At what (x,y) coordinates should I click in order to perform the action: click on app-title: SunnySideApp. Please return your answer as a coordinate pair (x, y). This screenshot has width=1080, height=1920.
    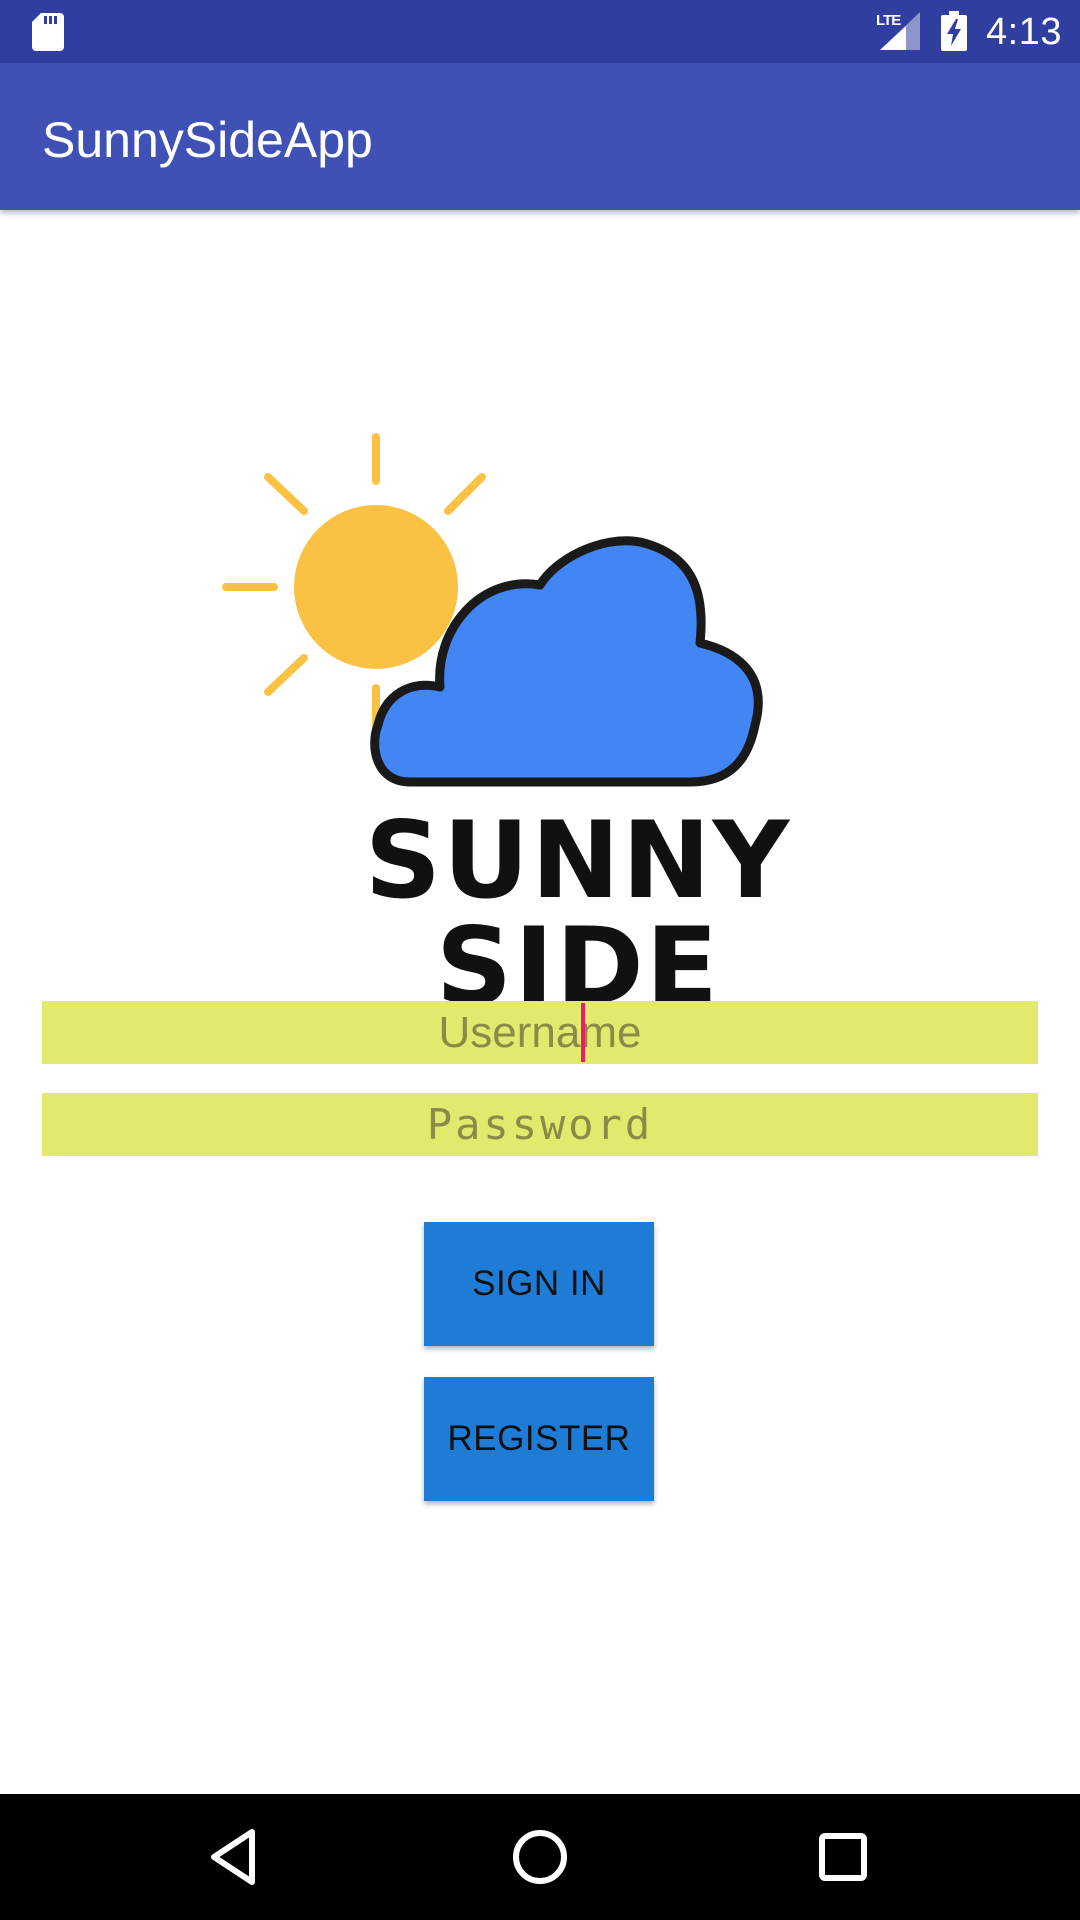
    Looking at the image, I should click on (207, 140).